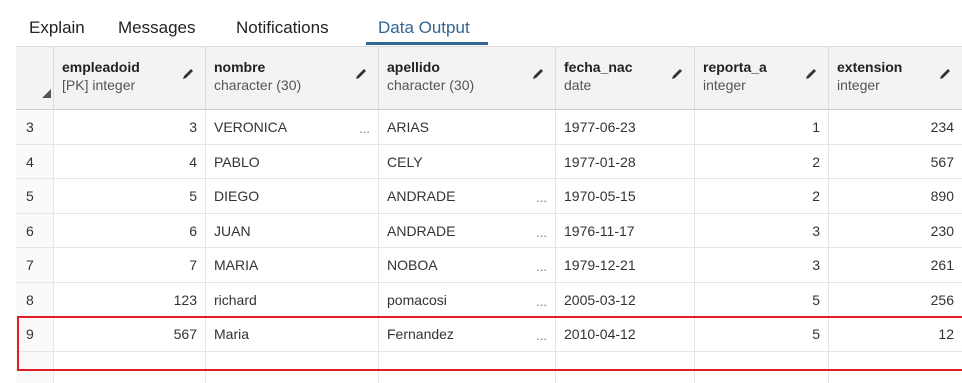 The image size is (962, 383). I want to click on cell-value: 7, so click(193, 265).